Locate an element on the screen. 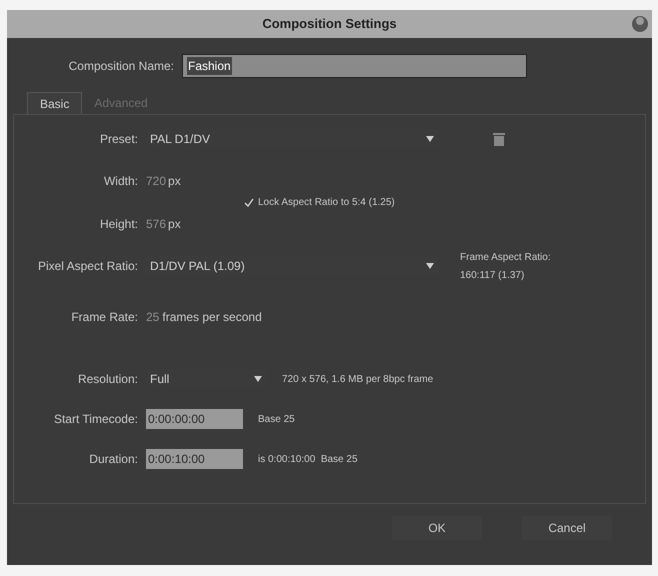 Image resolution: width=658 pixels, height=576 pixels. lock-aspect-checkbox: Lock Aspect Ratio to 5:4 (1.25) is located at coordinates (319, 202).